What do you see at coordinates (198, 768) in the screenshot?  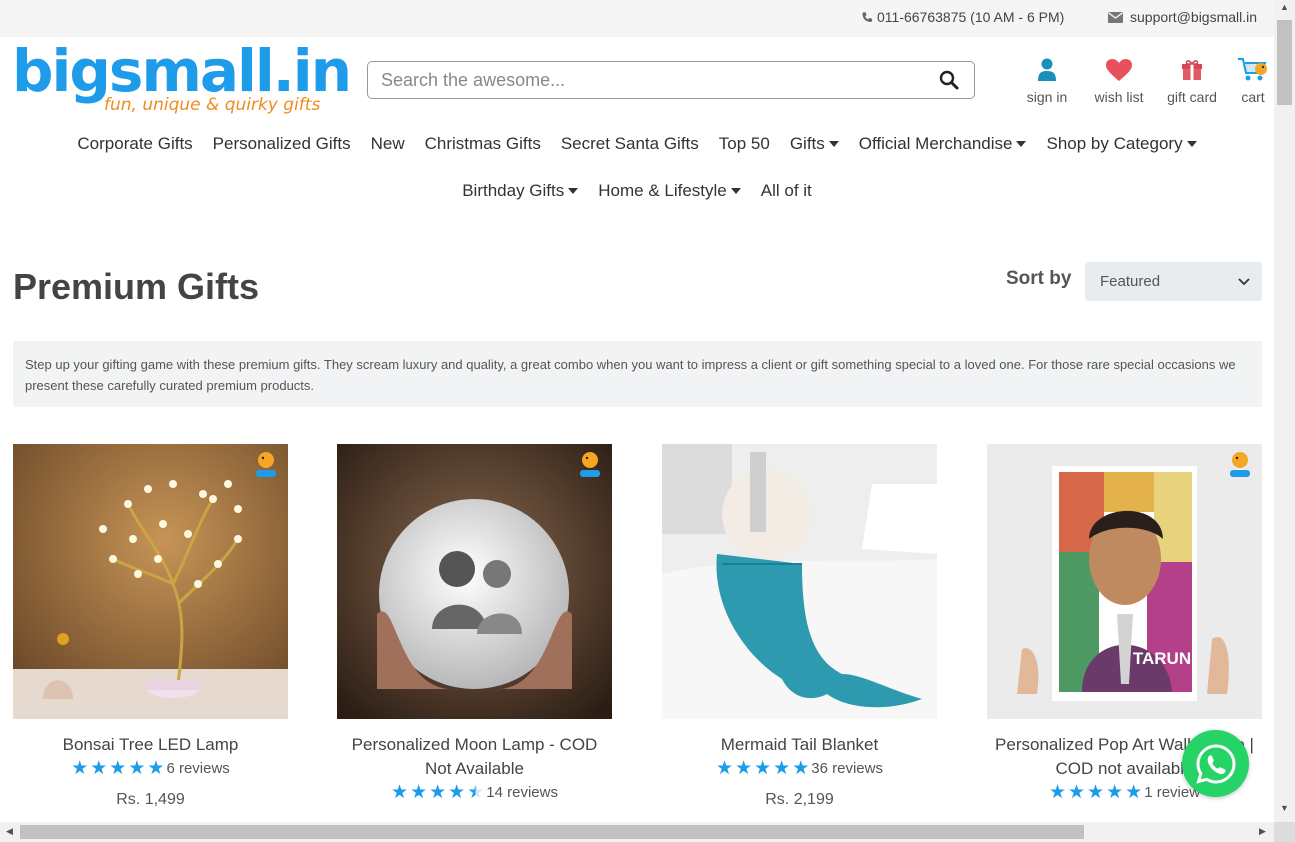 I see `review-count: 6 reviews` at bounding box center [198, 768].